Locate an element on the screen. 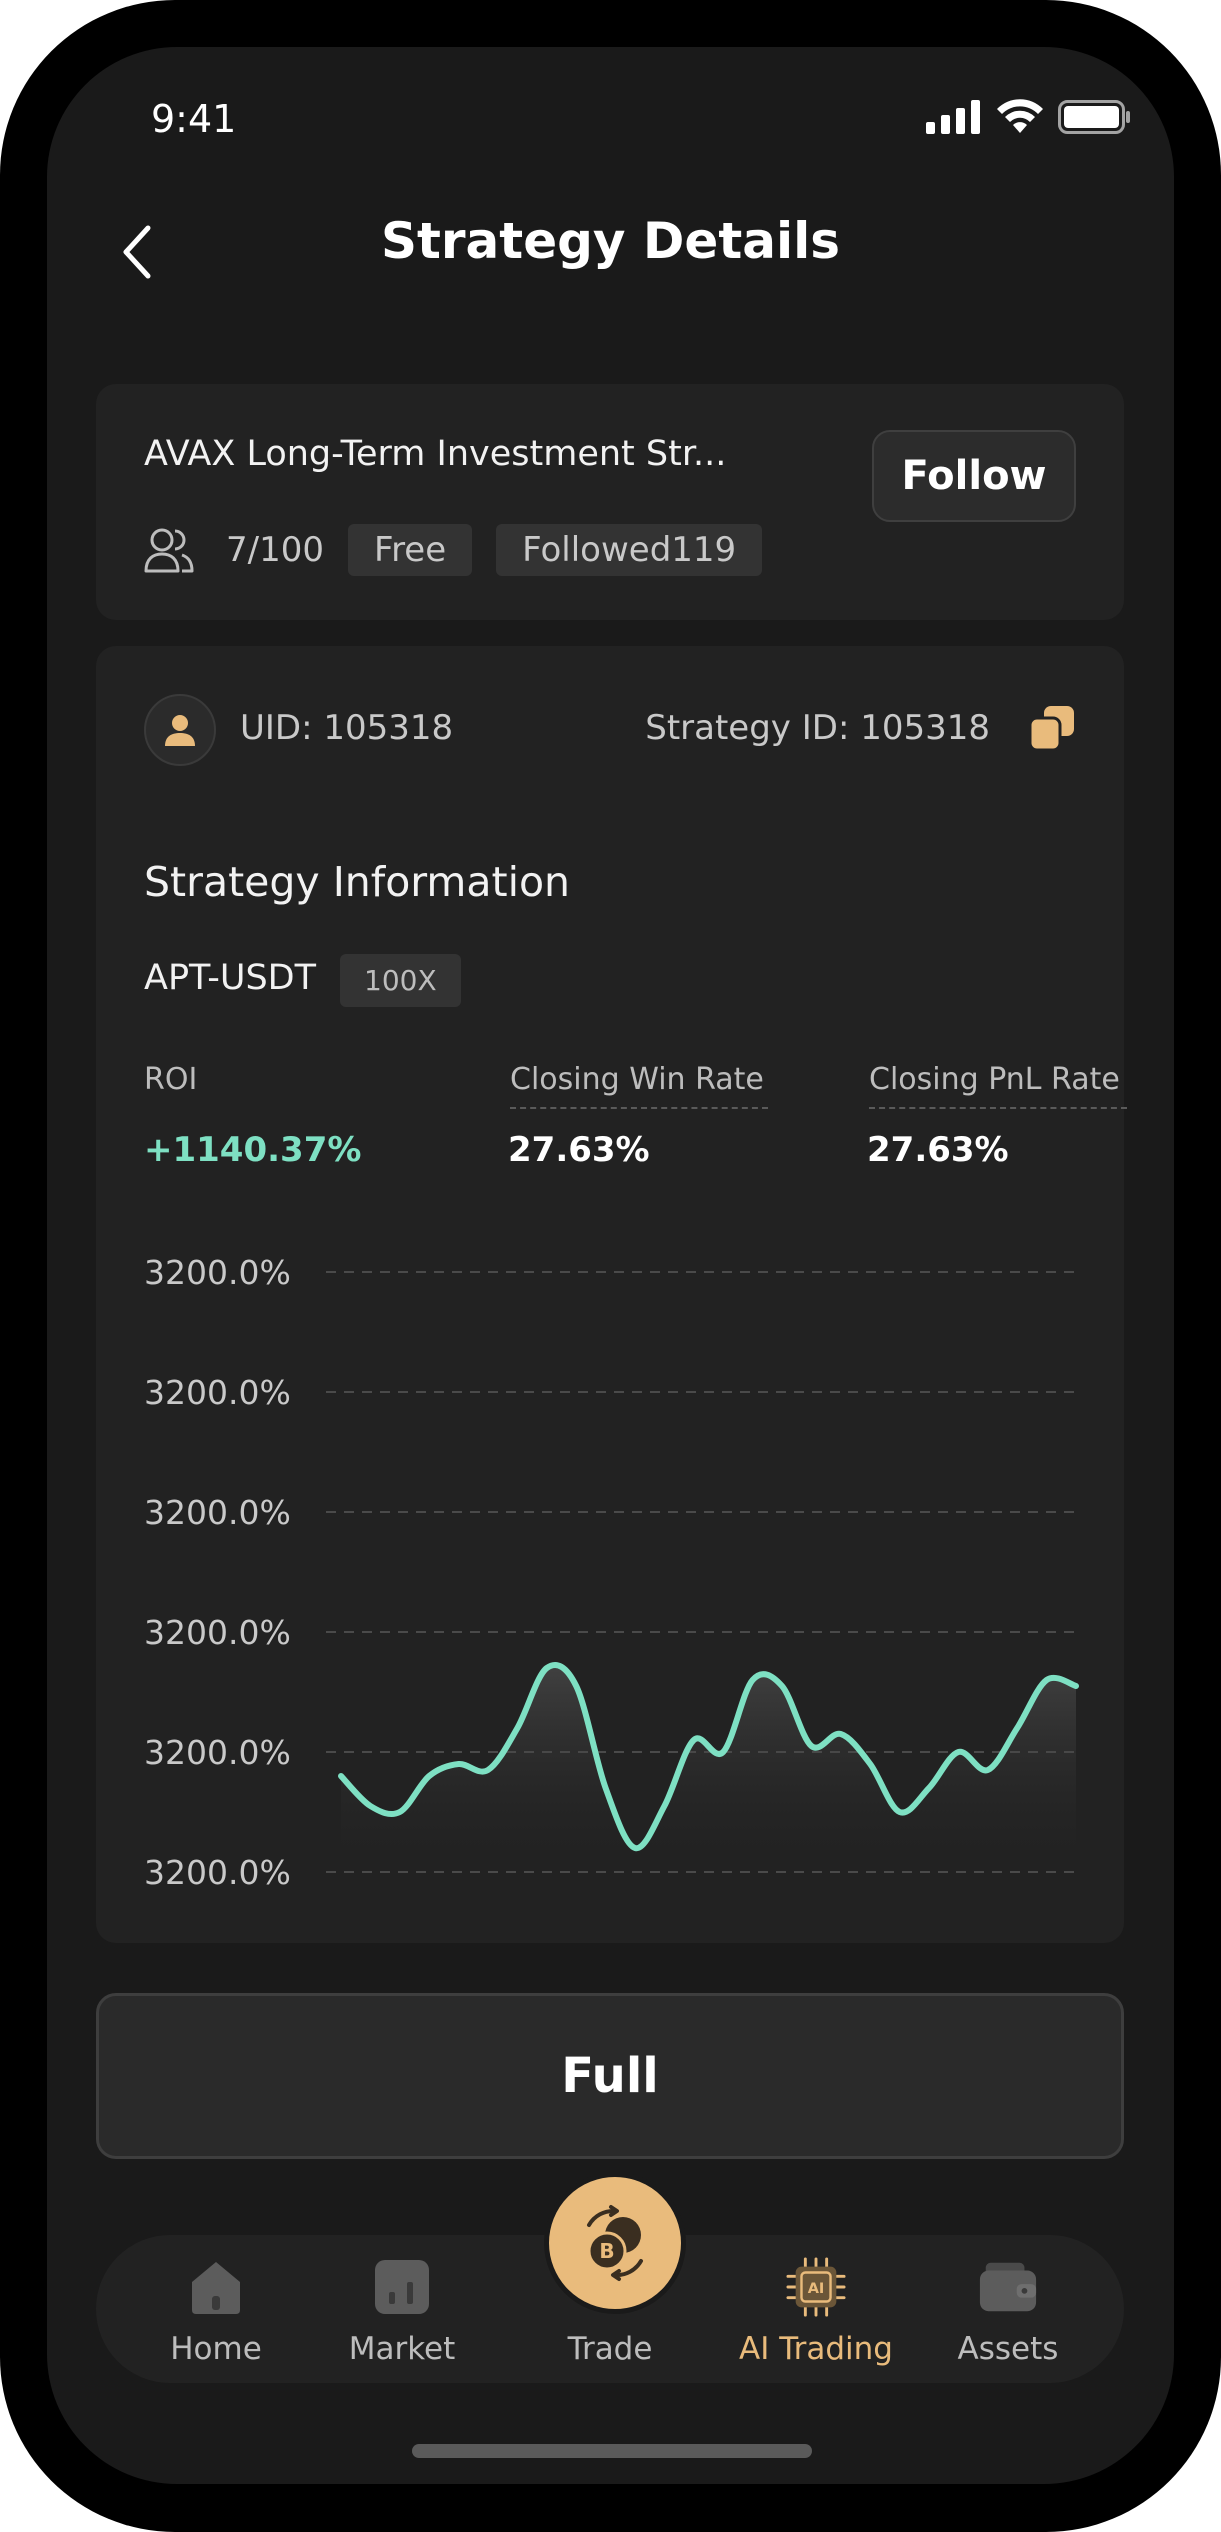 This screenshot has height=2532, width=1221. users-icon is located at coordinates (169, 550).